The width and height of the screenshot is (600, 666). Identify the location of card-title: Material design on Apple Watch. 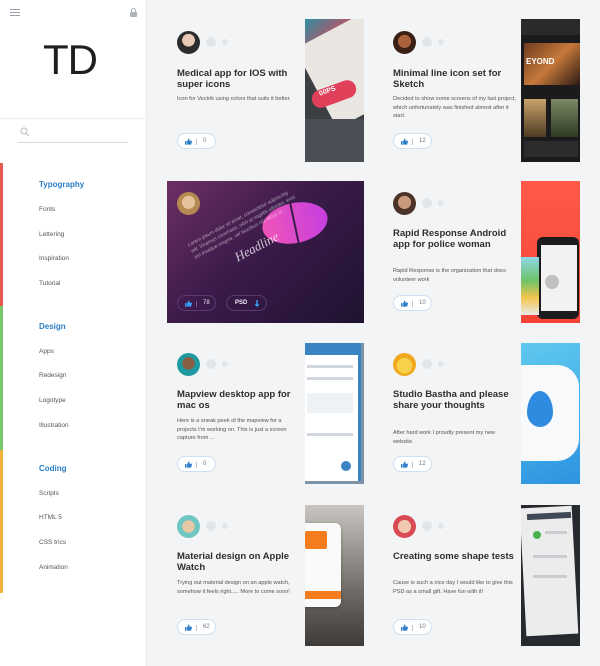
(239, 562).